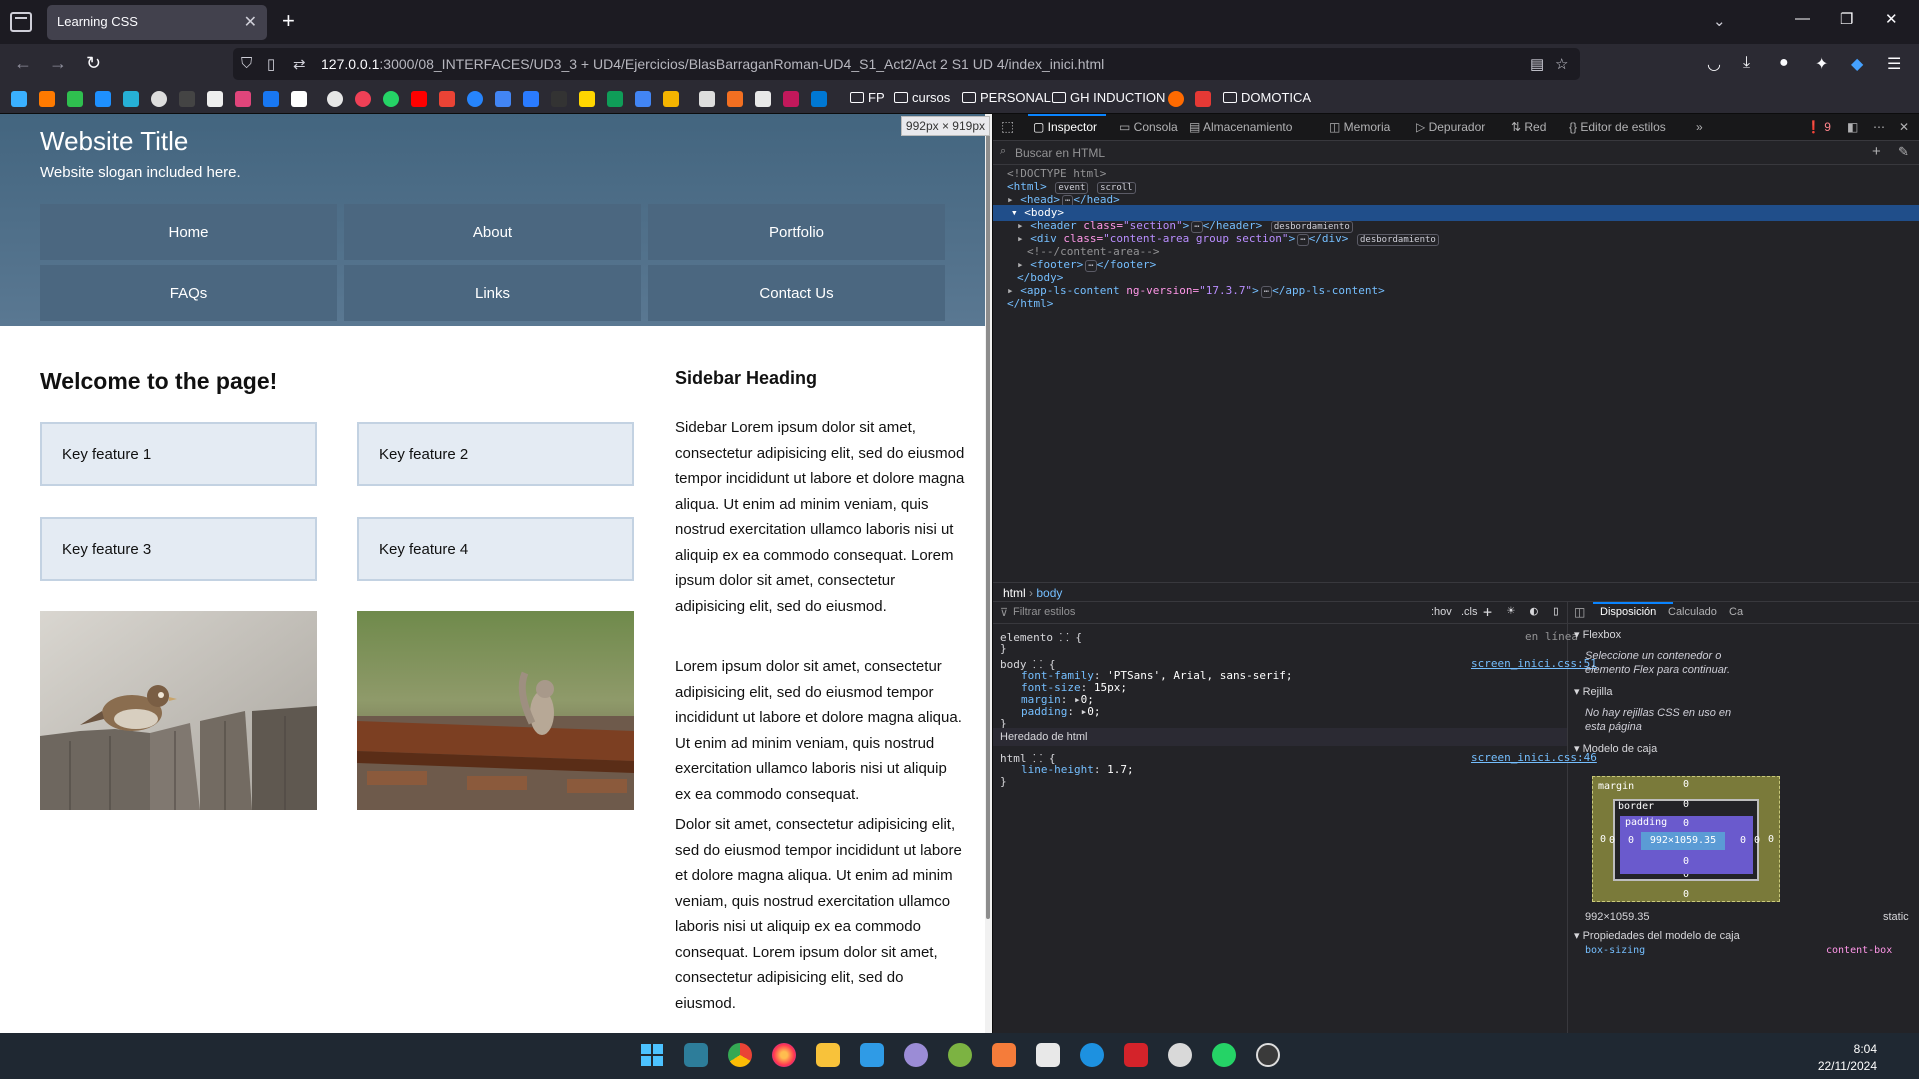 The image size is (1919, 1079). Describe the element at coordinates (1593, 691) in the screenshot. I see `grid-section: ▾ Rejilla` at that location.